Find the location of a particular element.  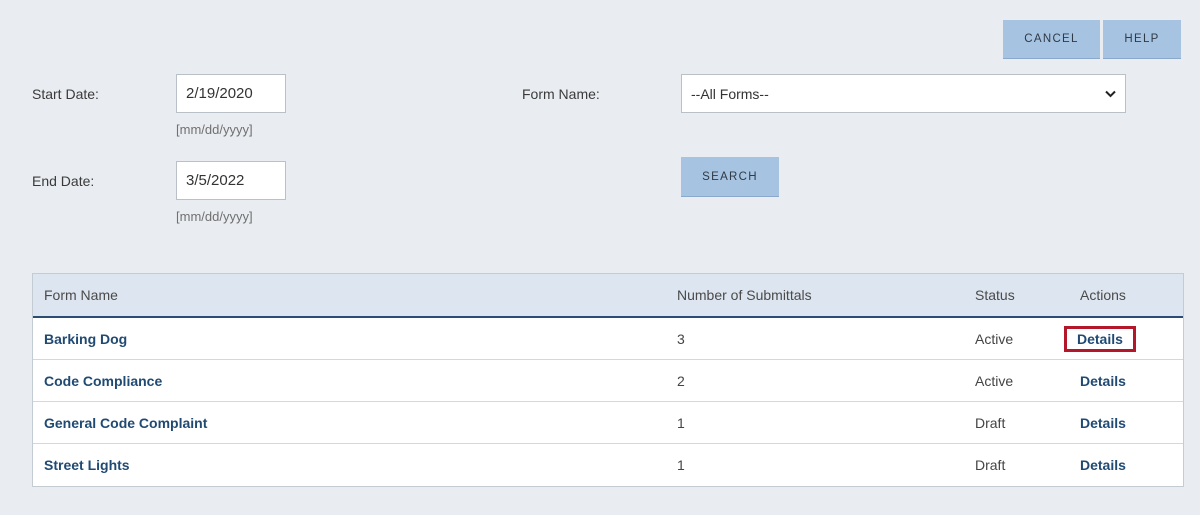

help-button: HELP is located at coordinates (1142, 39).